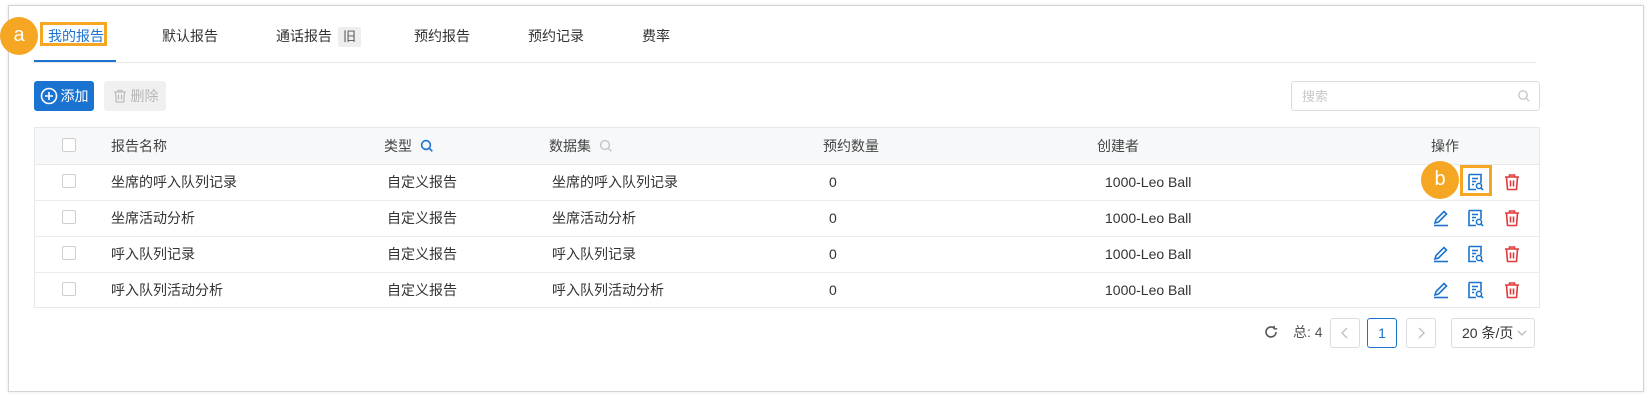 The height and width of the screenshot is (397, 1652). Describe the element at coordinates (570, 146) in the screenshot. I see `header-dataset-label: 数据集` at that location.